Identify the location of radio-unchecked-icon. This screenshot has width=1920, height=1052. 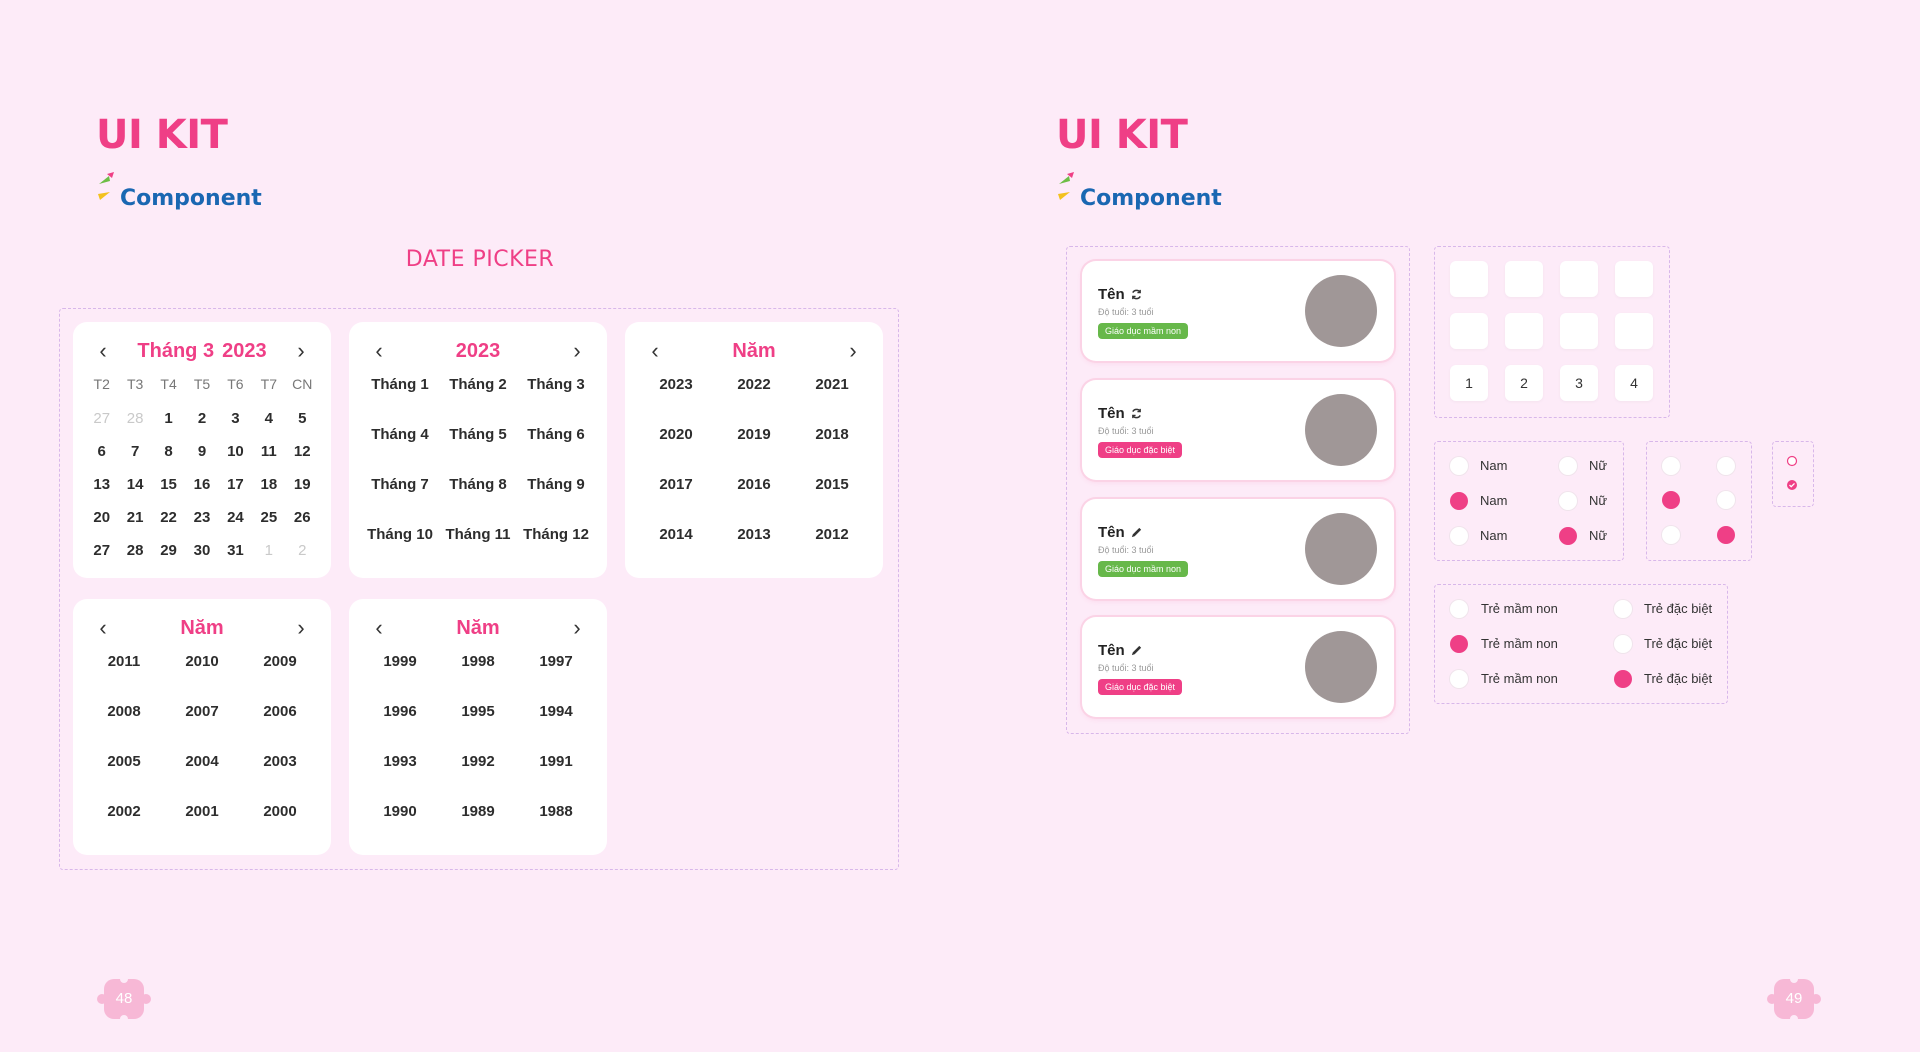
(1792, 461).